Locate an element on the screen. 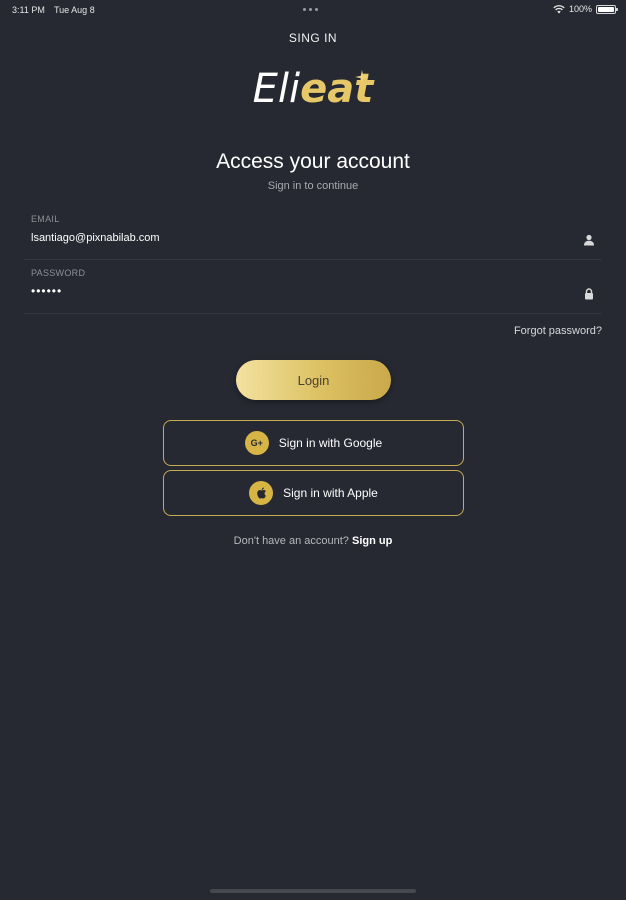 The width and height of the screenshot is (626, 900). password-input is located at coordinates (291, 291).